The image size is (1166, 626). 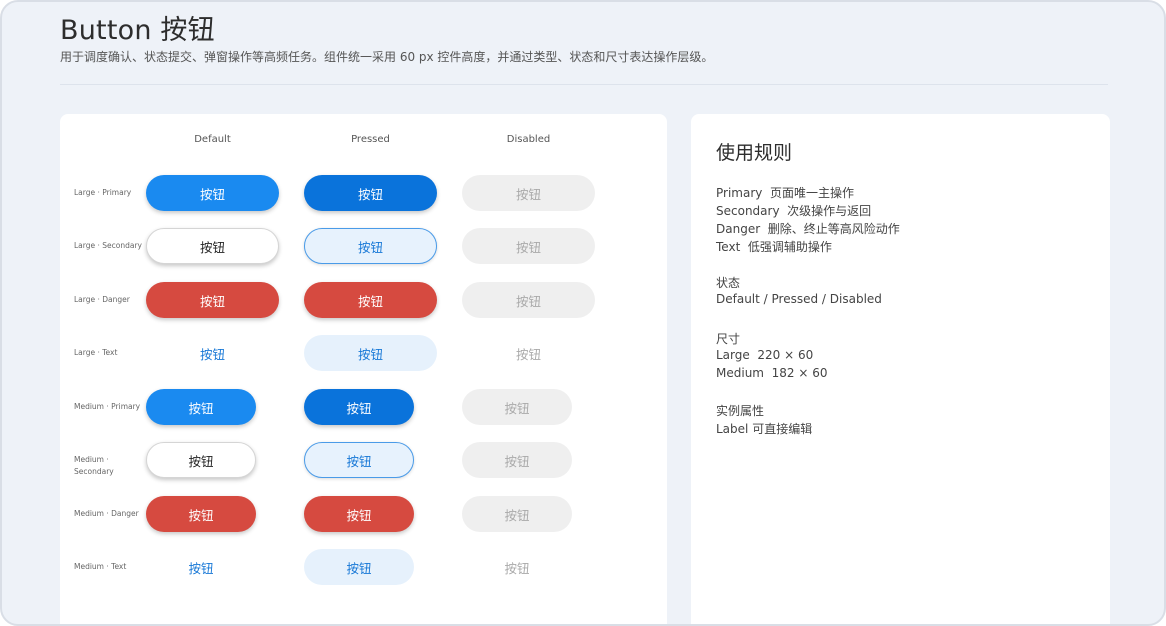 What do you see at coordinates (109, 466) in the screenshot?
I see `row-label-medium-secondary: Medium · Secondary` at bounding box center [109, 466].